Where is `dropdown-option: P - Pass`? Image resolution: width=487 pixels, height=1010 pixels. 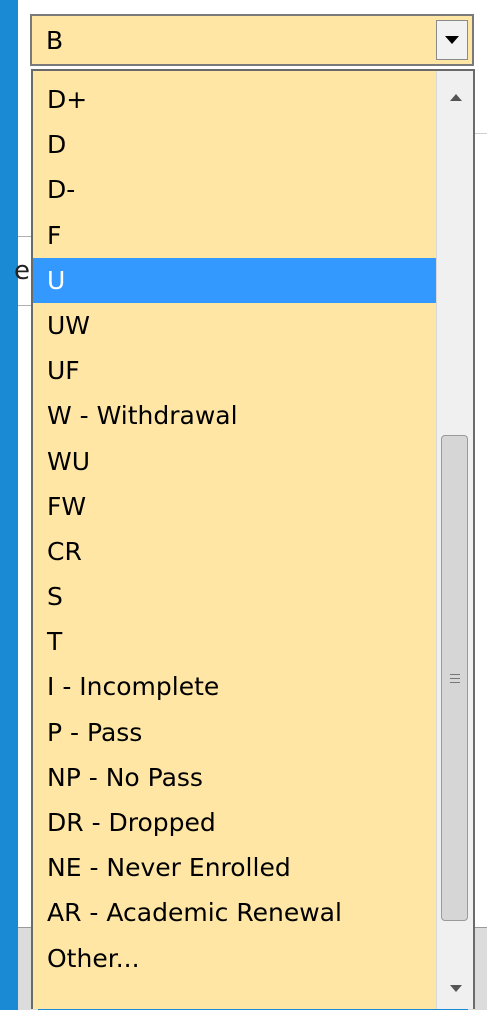
dropdown-option: P - Pass is located at coordinates (234, 732).